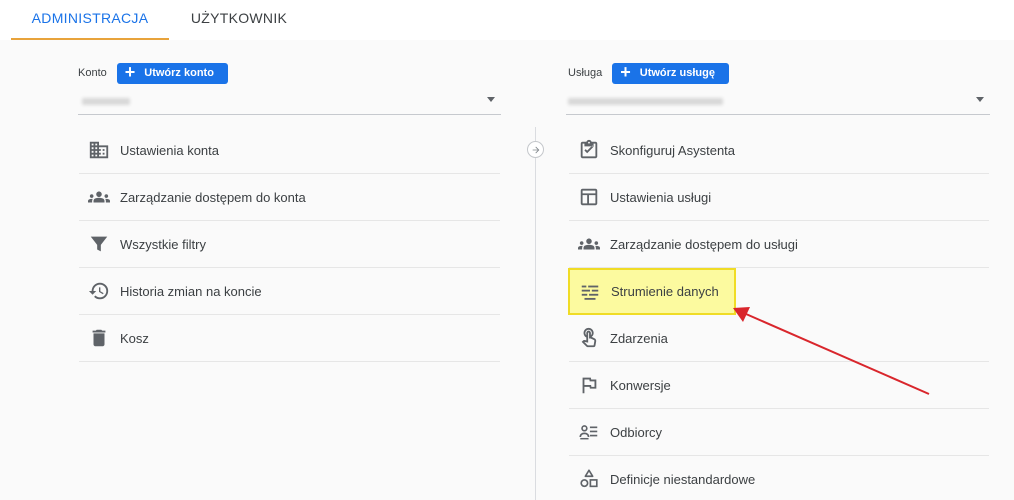 The width and height of the screenshot is (1014, 500). I want to click on create-account-label: Utwórz konto, so click(179, 73).